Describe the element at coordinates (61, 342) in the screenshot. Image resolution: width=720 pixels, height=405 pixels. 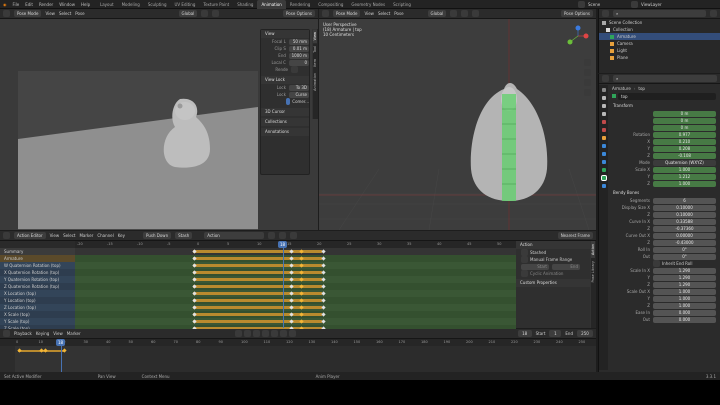
I see `timeline-frame-badge: 18` at that location.